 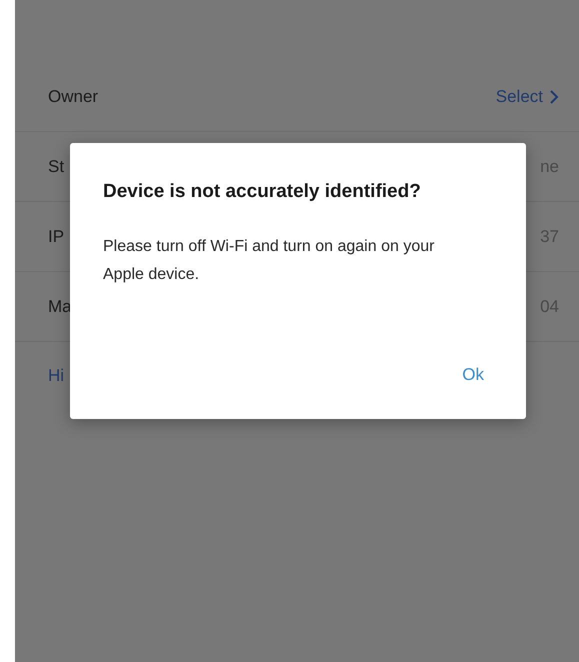 What do you see at coordinates (554, 96) in the screenshot?
I see `chevron-right-icon` at bounding box center [554, 96].